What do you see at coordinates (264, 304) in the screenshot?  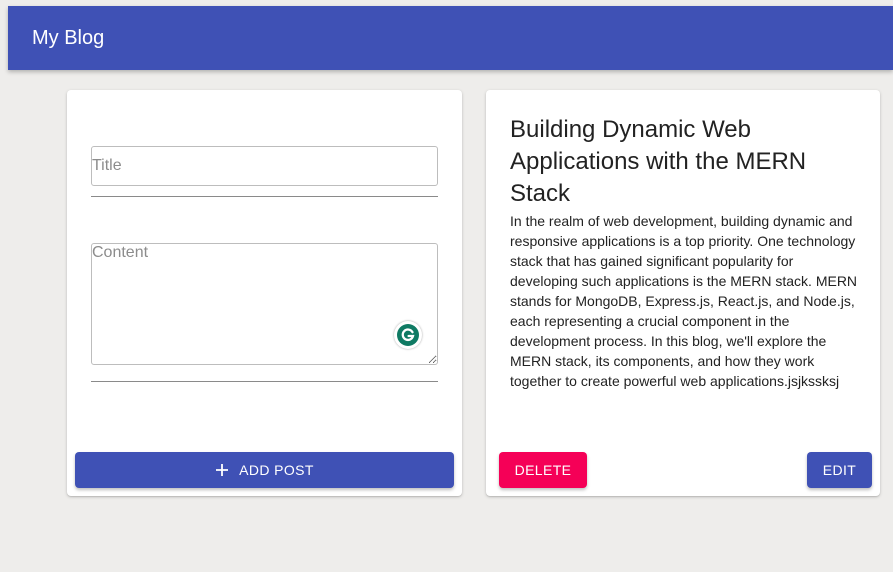 I see `content-input` at bounding box center [264, 304].